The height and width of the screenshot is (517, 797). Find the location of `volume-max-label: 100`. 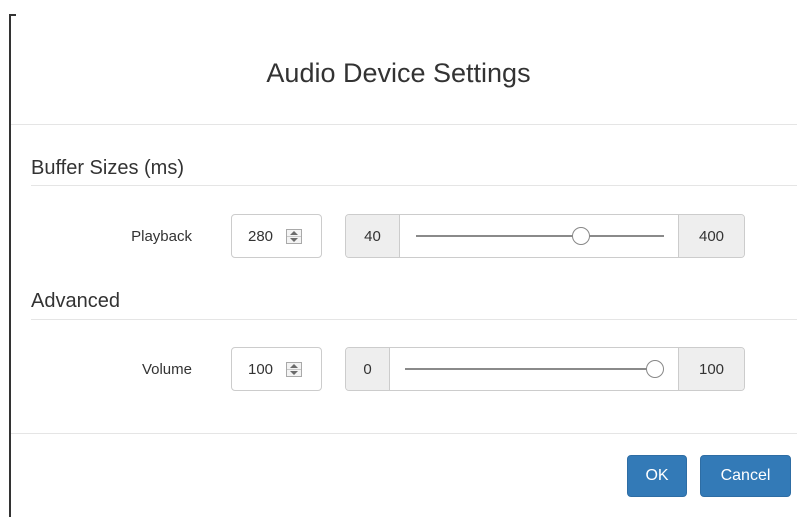

volume-max-label: 100 is located at coordinates (711, 369).